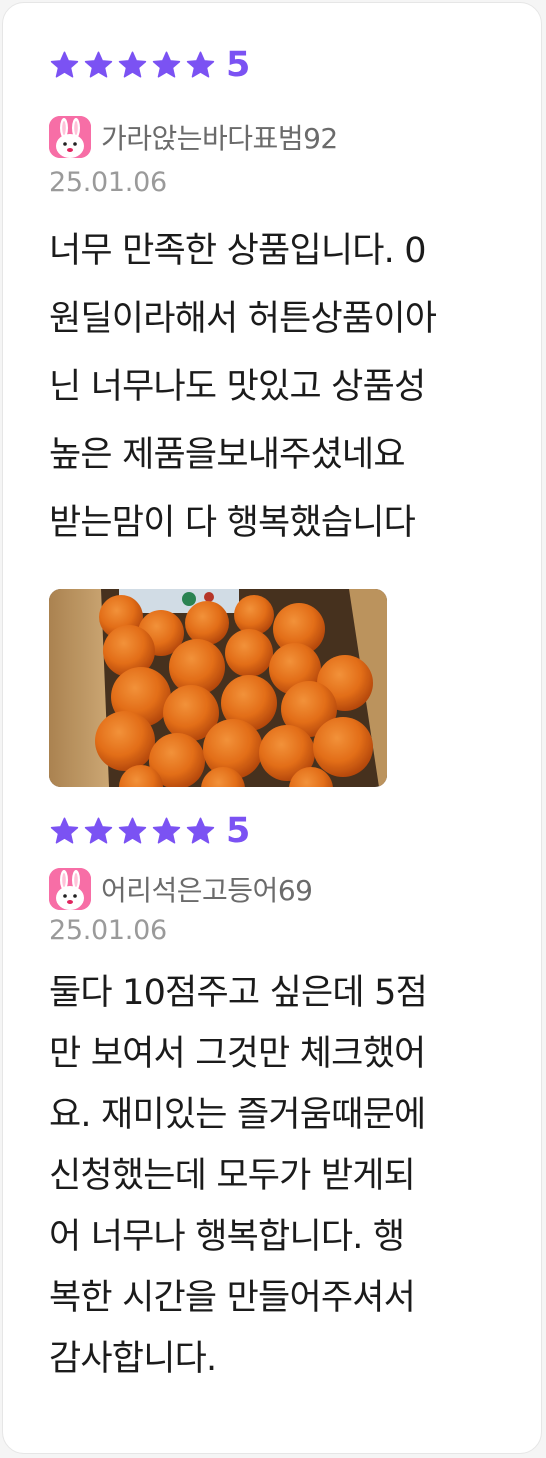  I want to click on author-row: 어리석은고등어69, so click(274, 889).